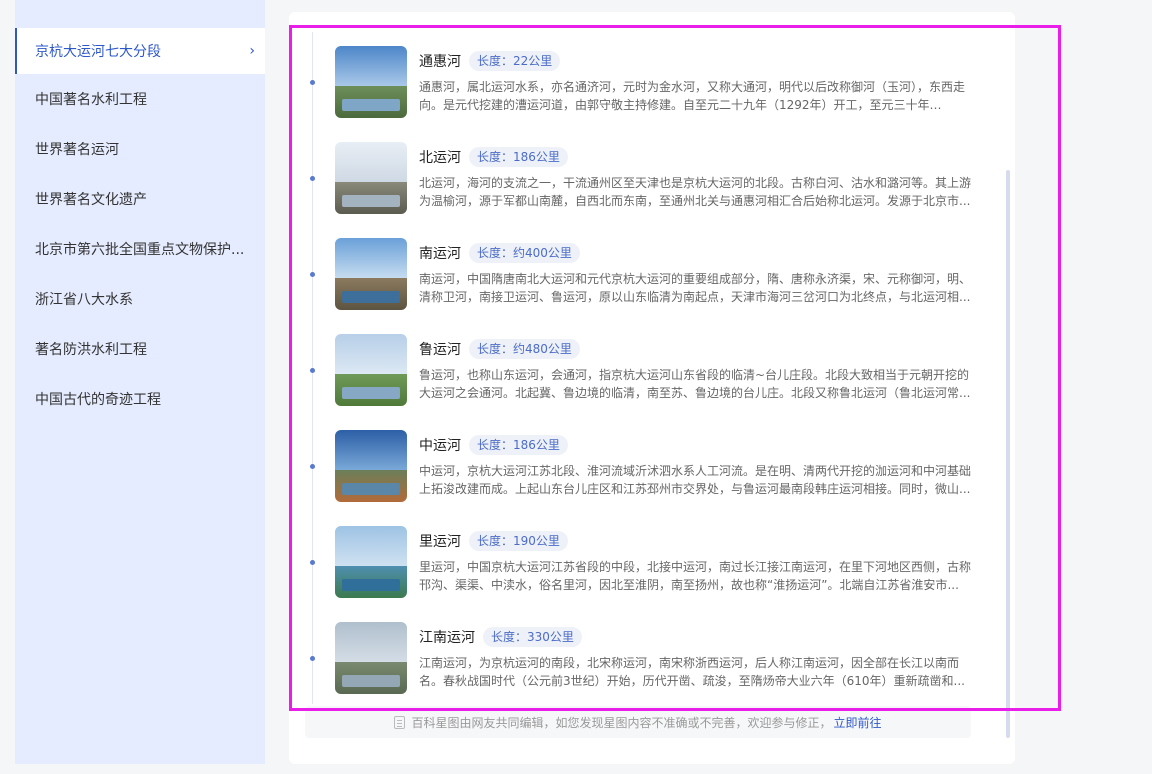 The image size is (1152, 774). What do you see at coordinates (440, 253) in the screenshot?
I see `river-name: 南运河` at bounding box center [440, 253].